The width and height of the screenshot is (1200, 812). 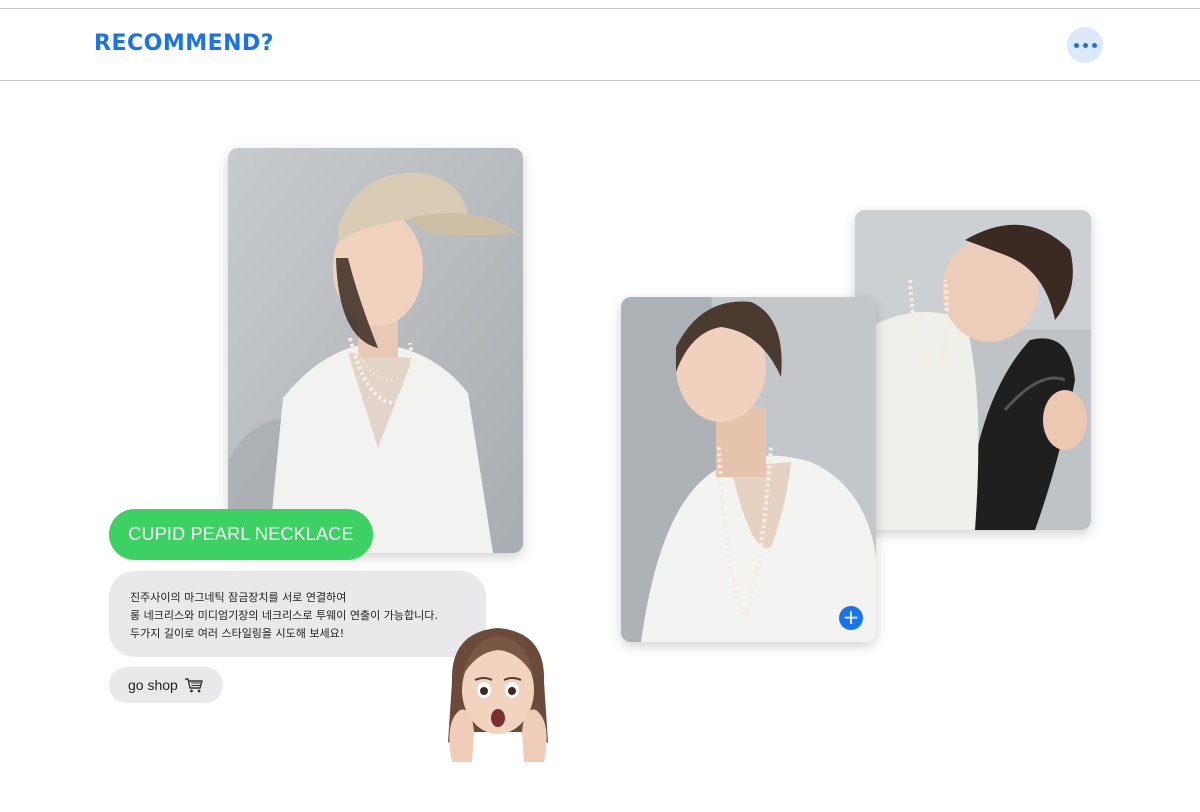 I want to click on add-to-cart-button: +, so click(x=851, y=618).